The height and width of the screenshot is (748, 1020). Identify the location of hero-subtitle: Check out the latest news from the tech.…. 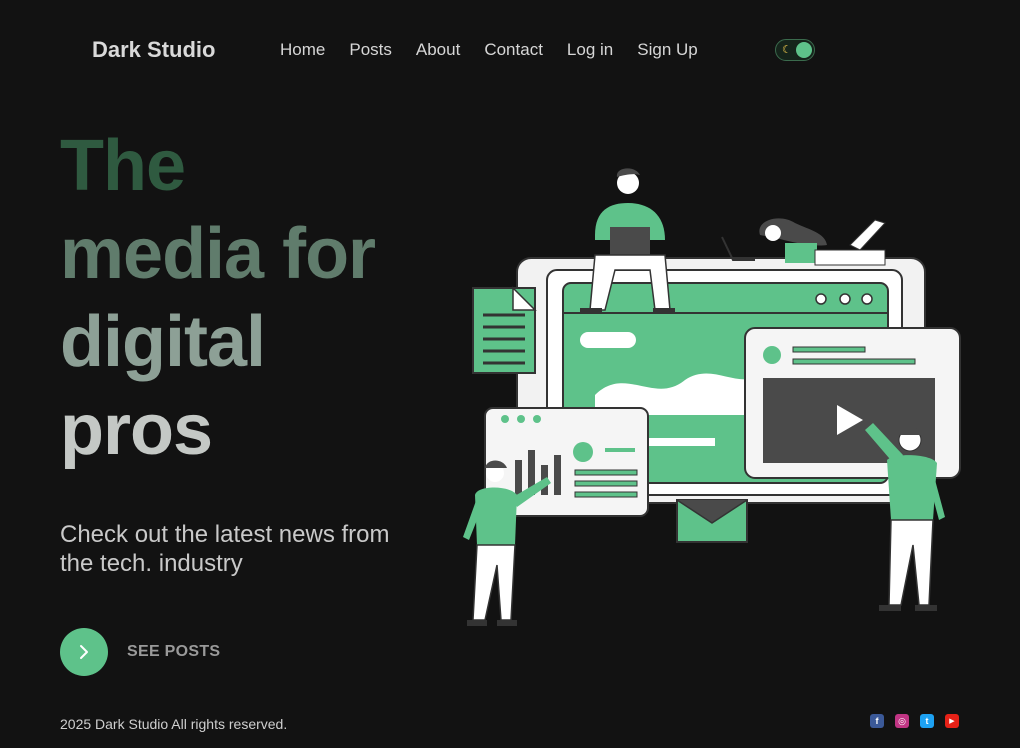
(225, 549).